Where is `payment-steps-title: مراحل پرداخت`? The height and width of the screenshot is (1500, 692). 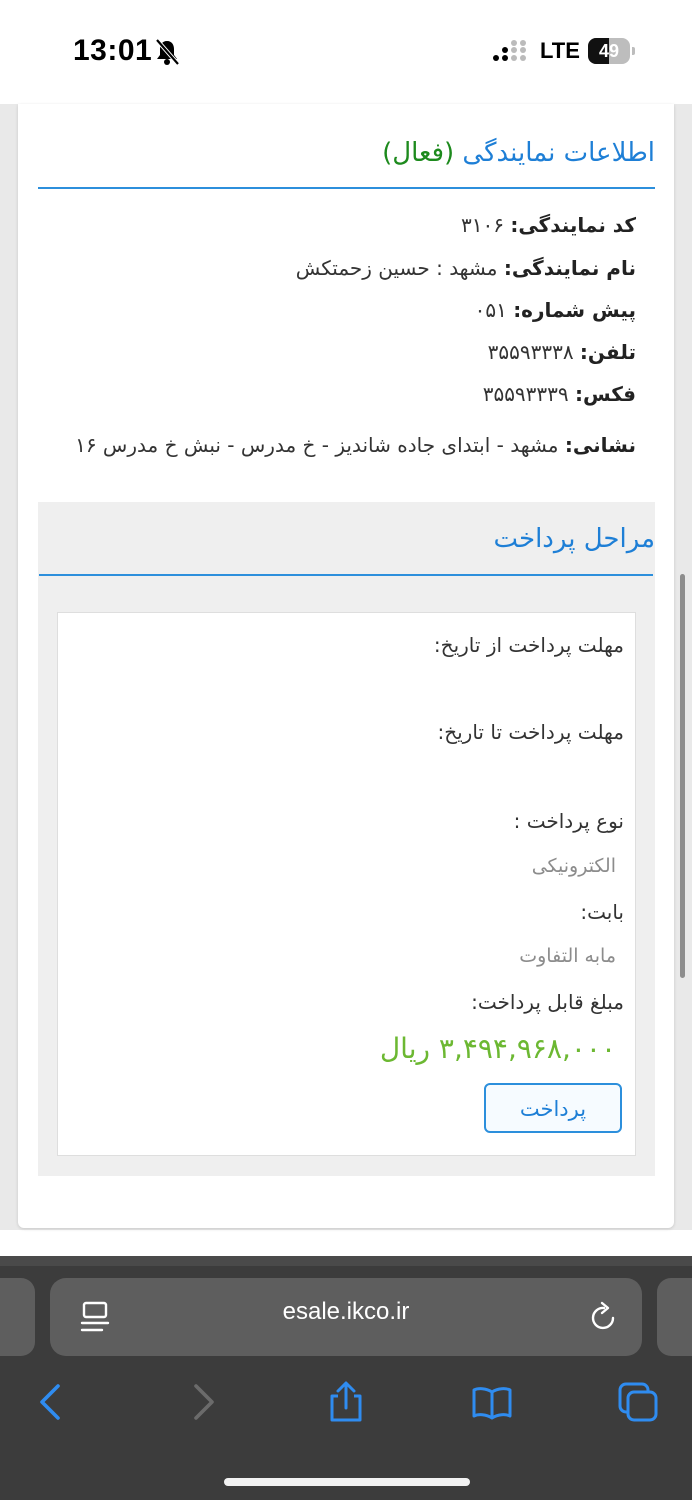
payment-steps-title: مراحل پرداخت is located at coordinates (574, 539).